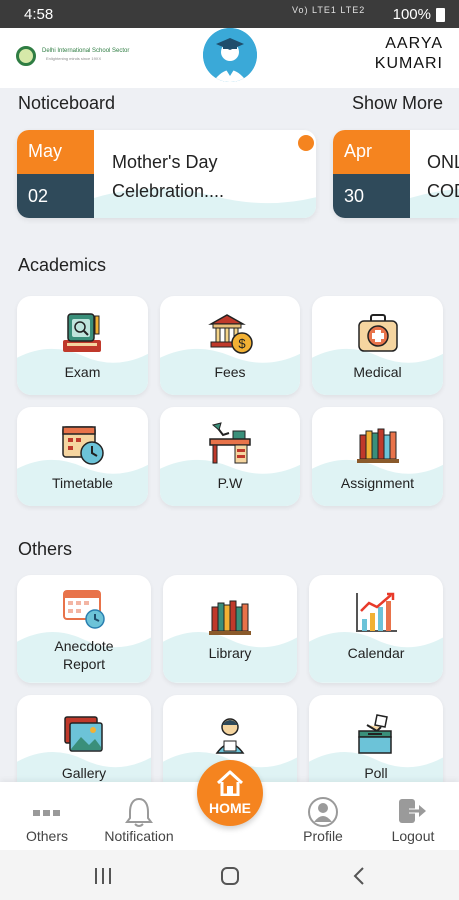  I want to click on poll-label: Poll, so click(376, 773).